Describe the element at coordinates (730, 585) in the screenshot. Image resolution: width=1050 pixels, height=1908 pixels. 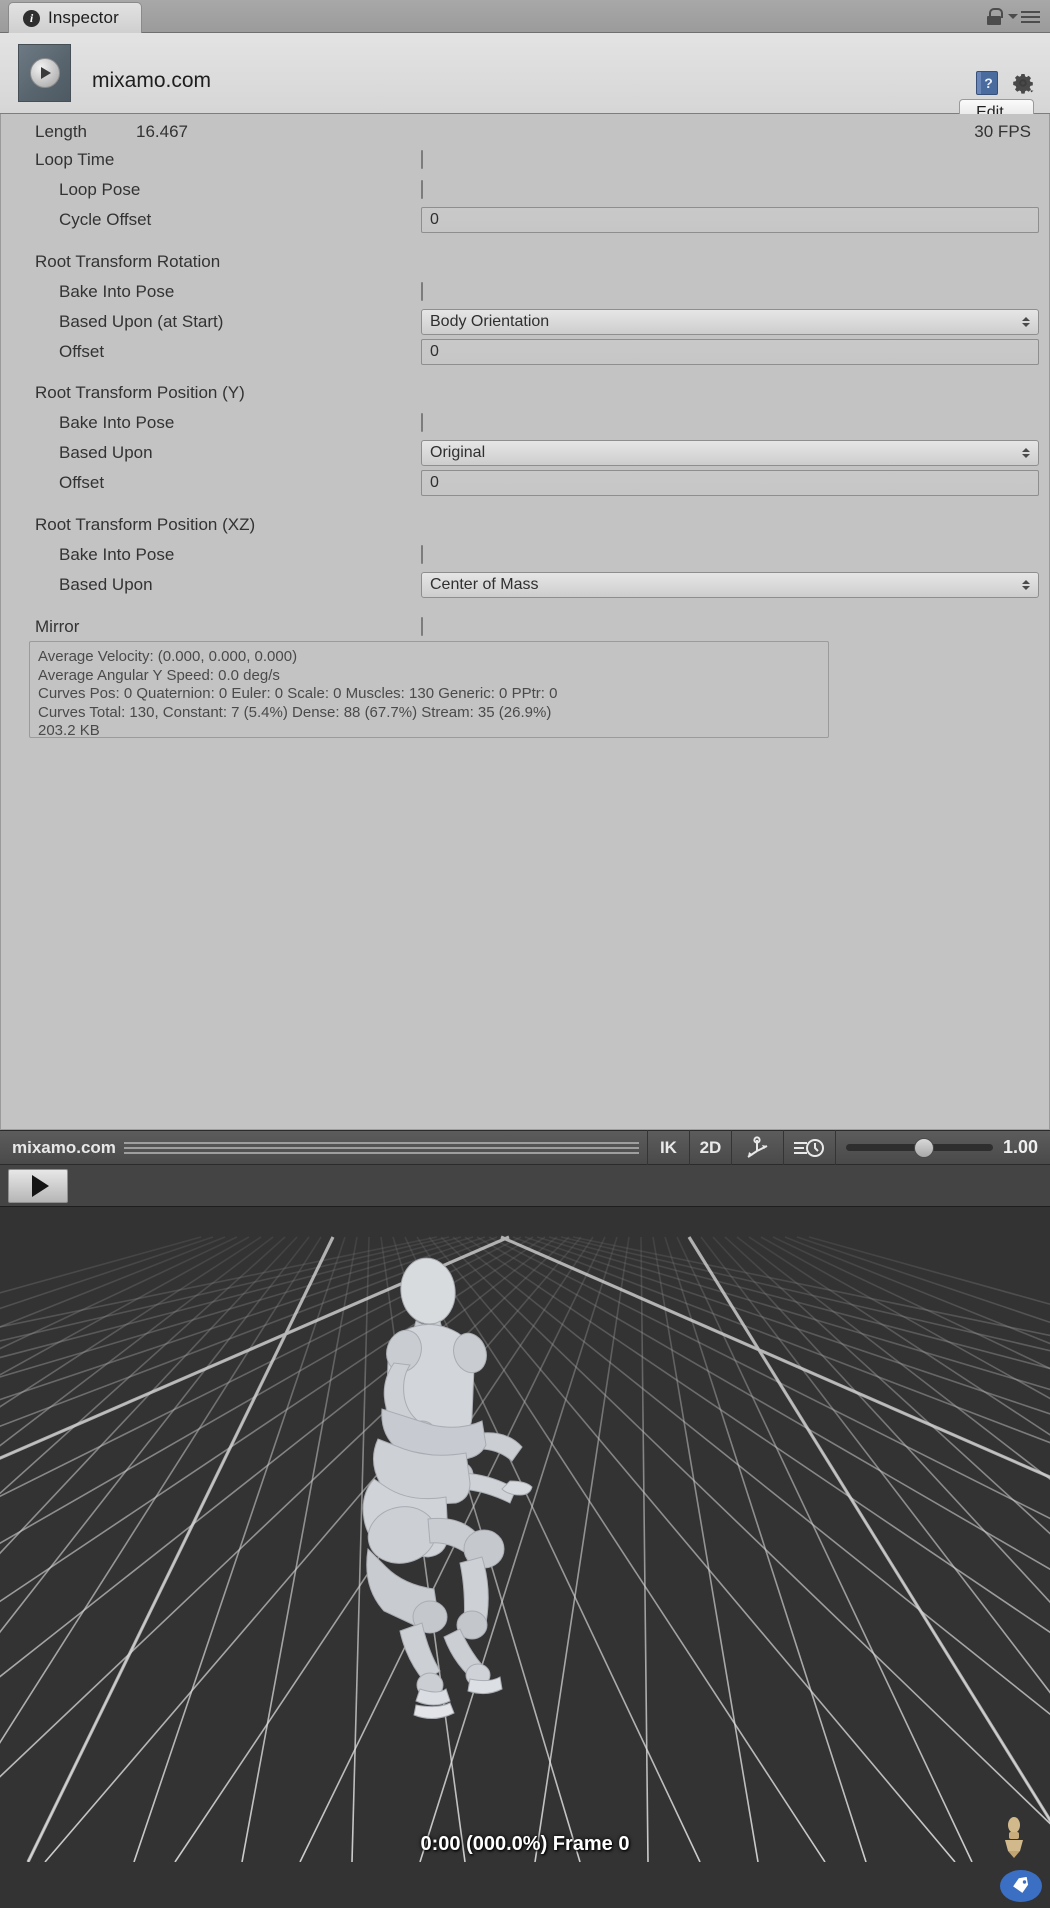
I see `dropdown-posxz-based-upon: Center of Mass` at that location.